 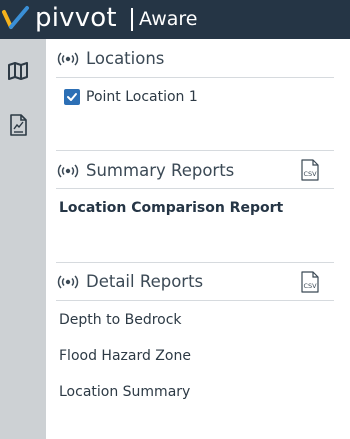 I want to click on map-button, so click(x=18, y=71).